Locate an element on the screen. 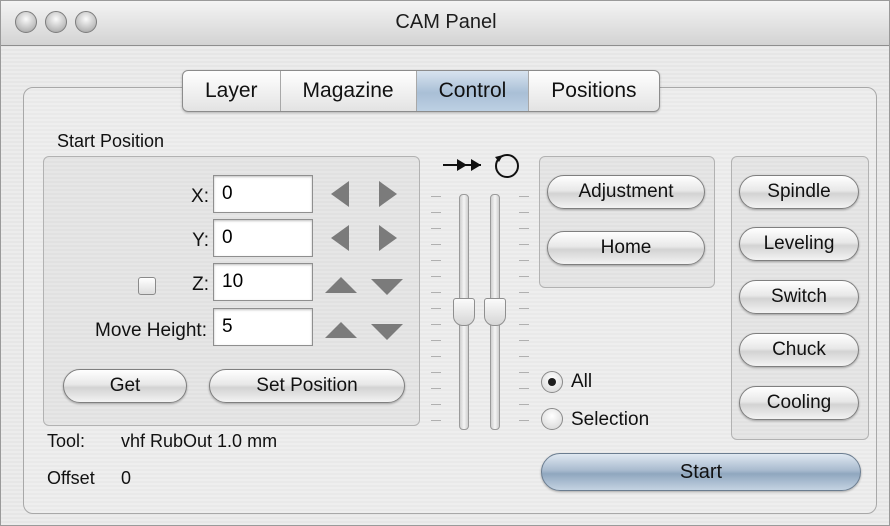 The width and height of the screenshot is (890, 526). move-height-up-arrow-icon is located at coordinates (341, 330).